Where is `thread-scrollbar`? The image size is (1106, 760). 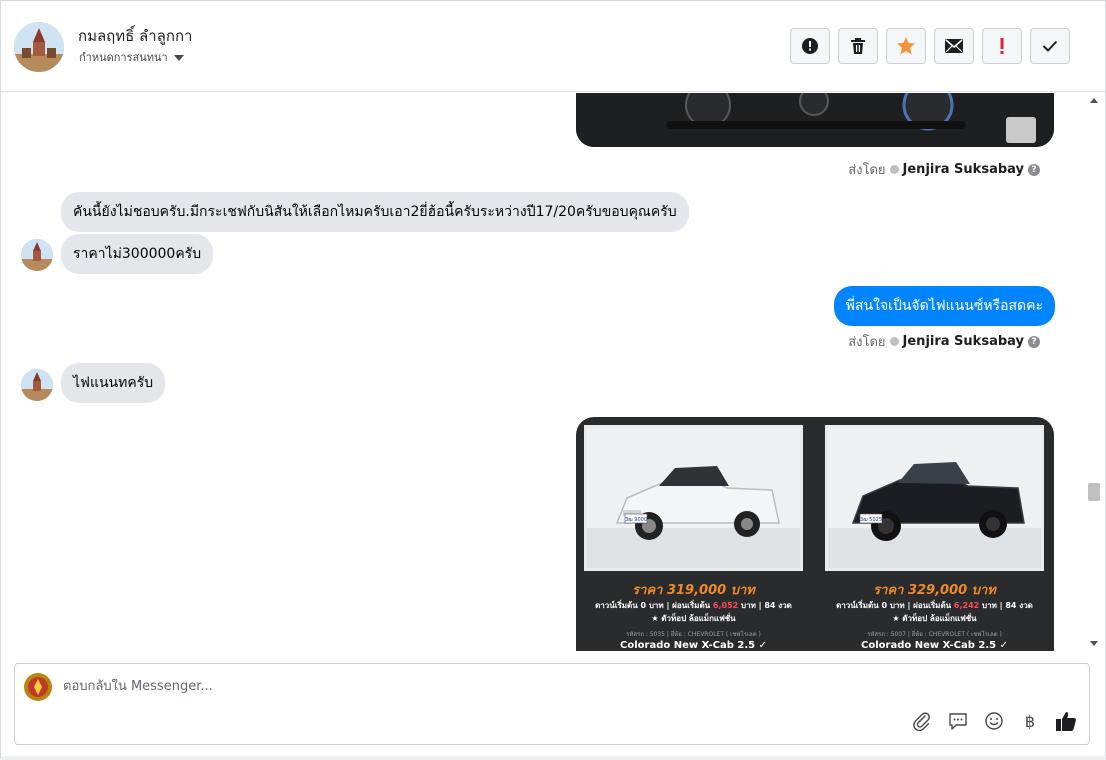
thread-scrollbar is located at coordinates (1094, 372).